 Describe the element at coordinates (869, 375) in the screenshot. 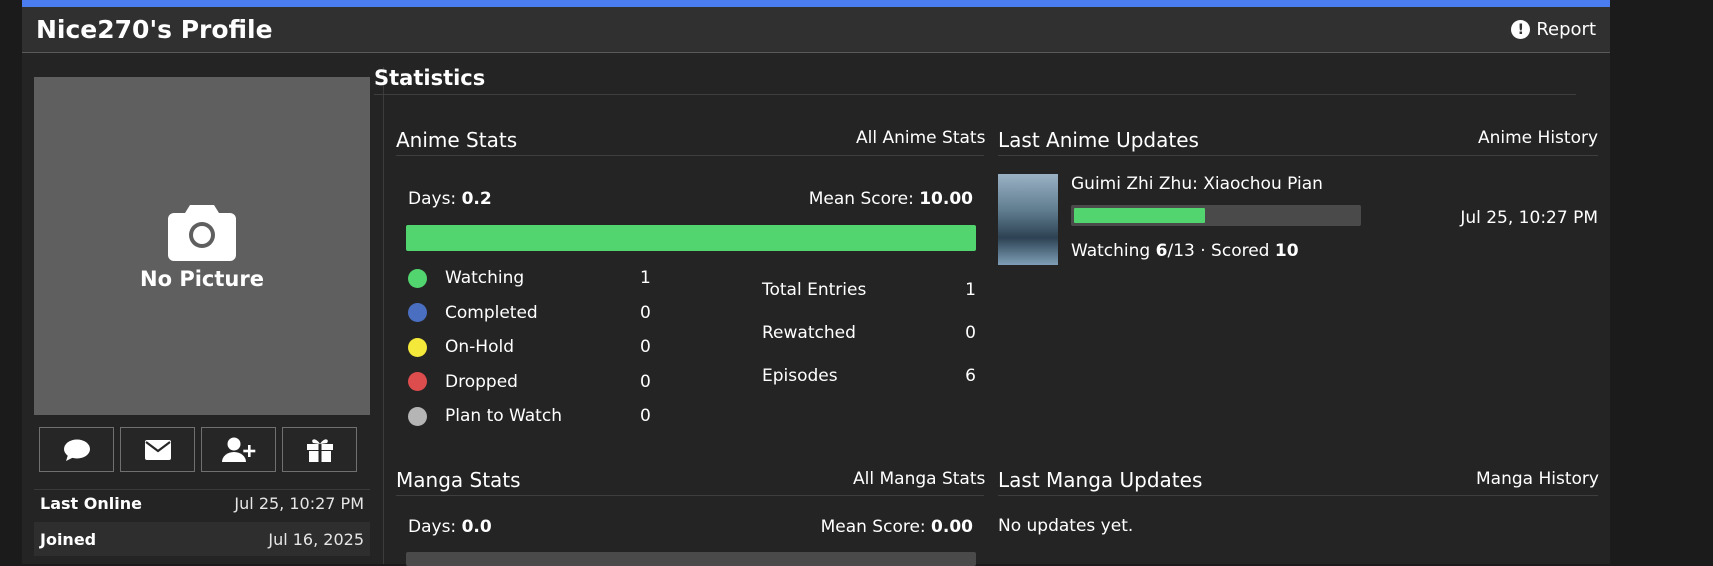

I see `episodes-row: Episodes 6` at that location.